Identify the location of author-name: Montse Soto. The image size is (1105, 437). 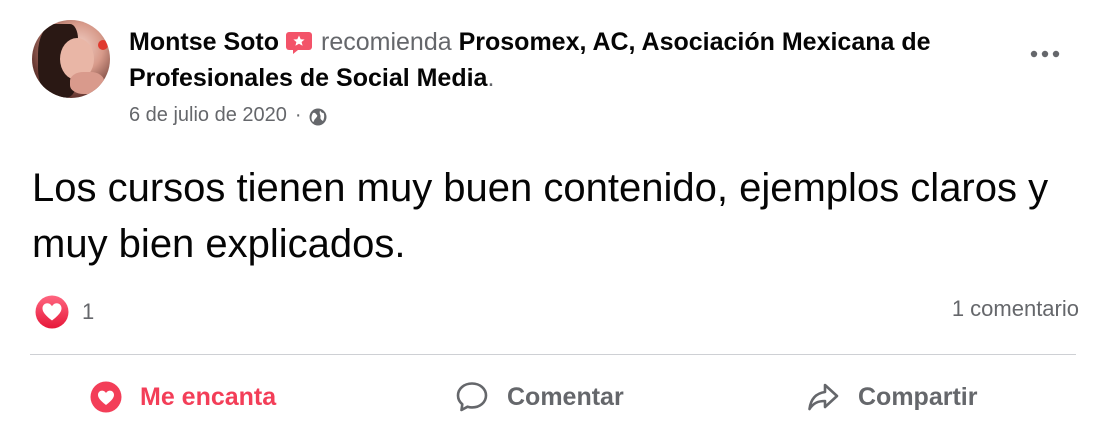
(204, 42).